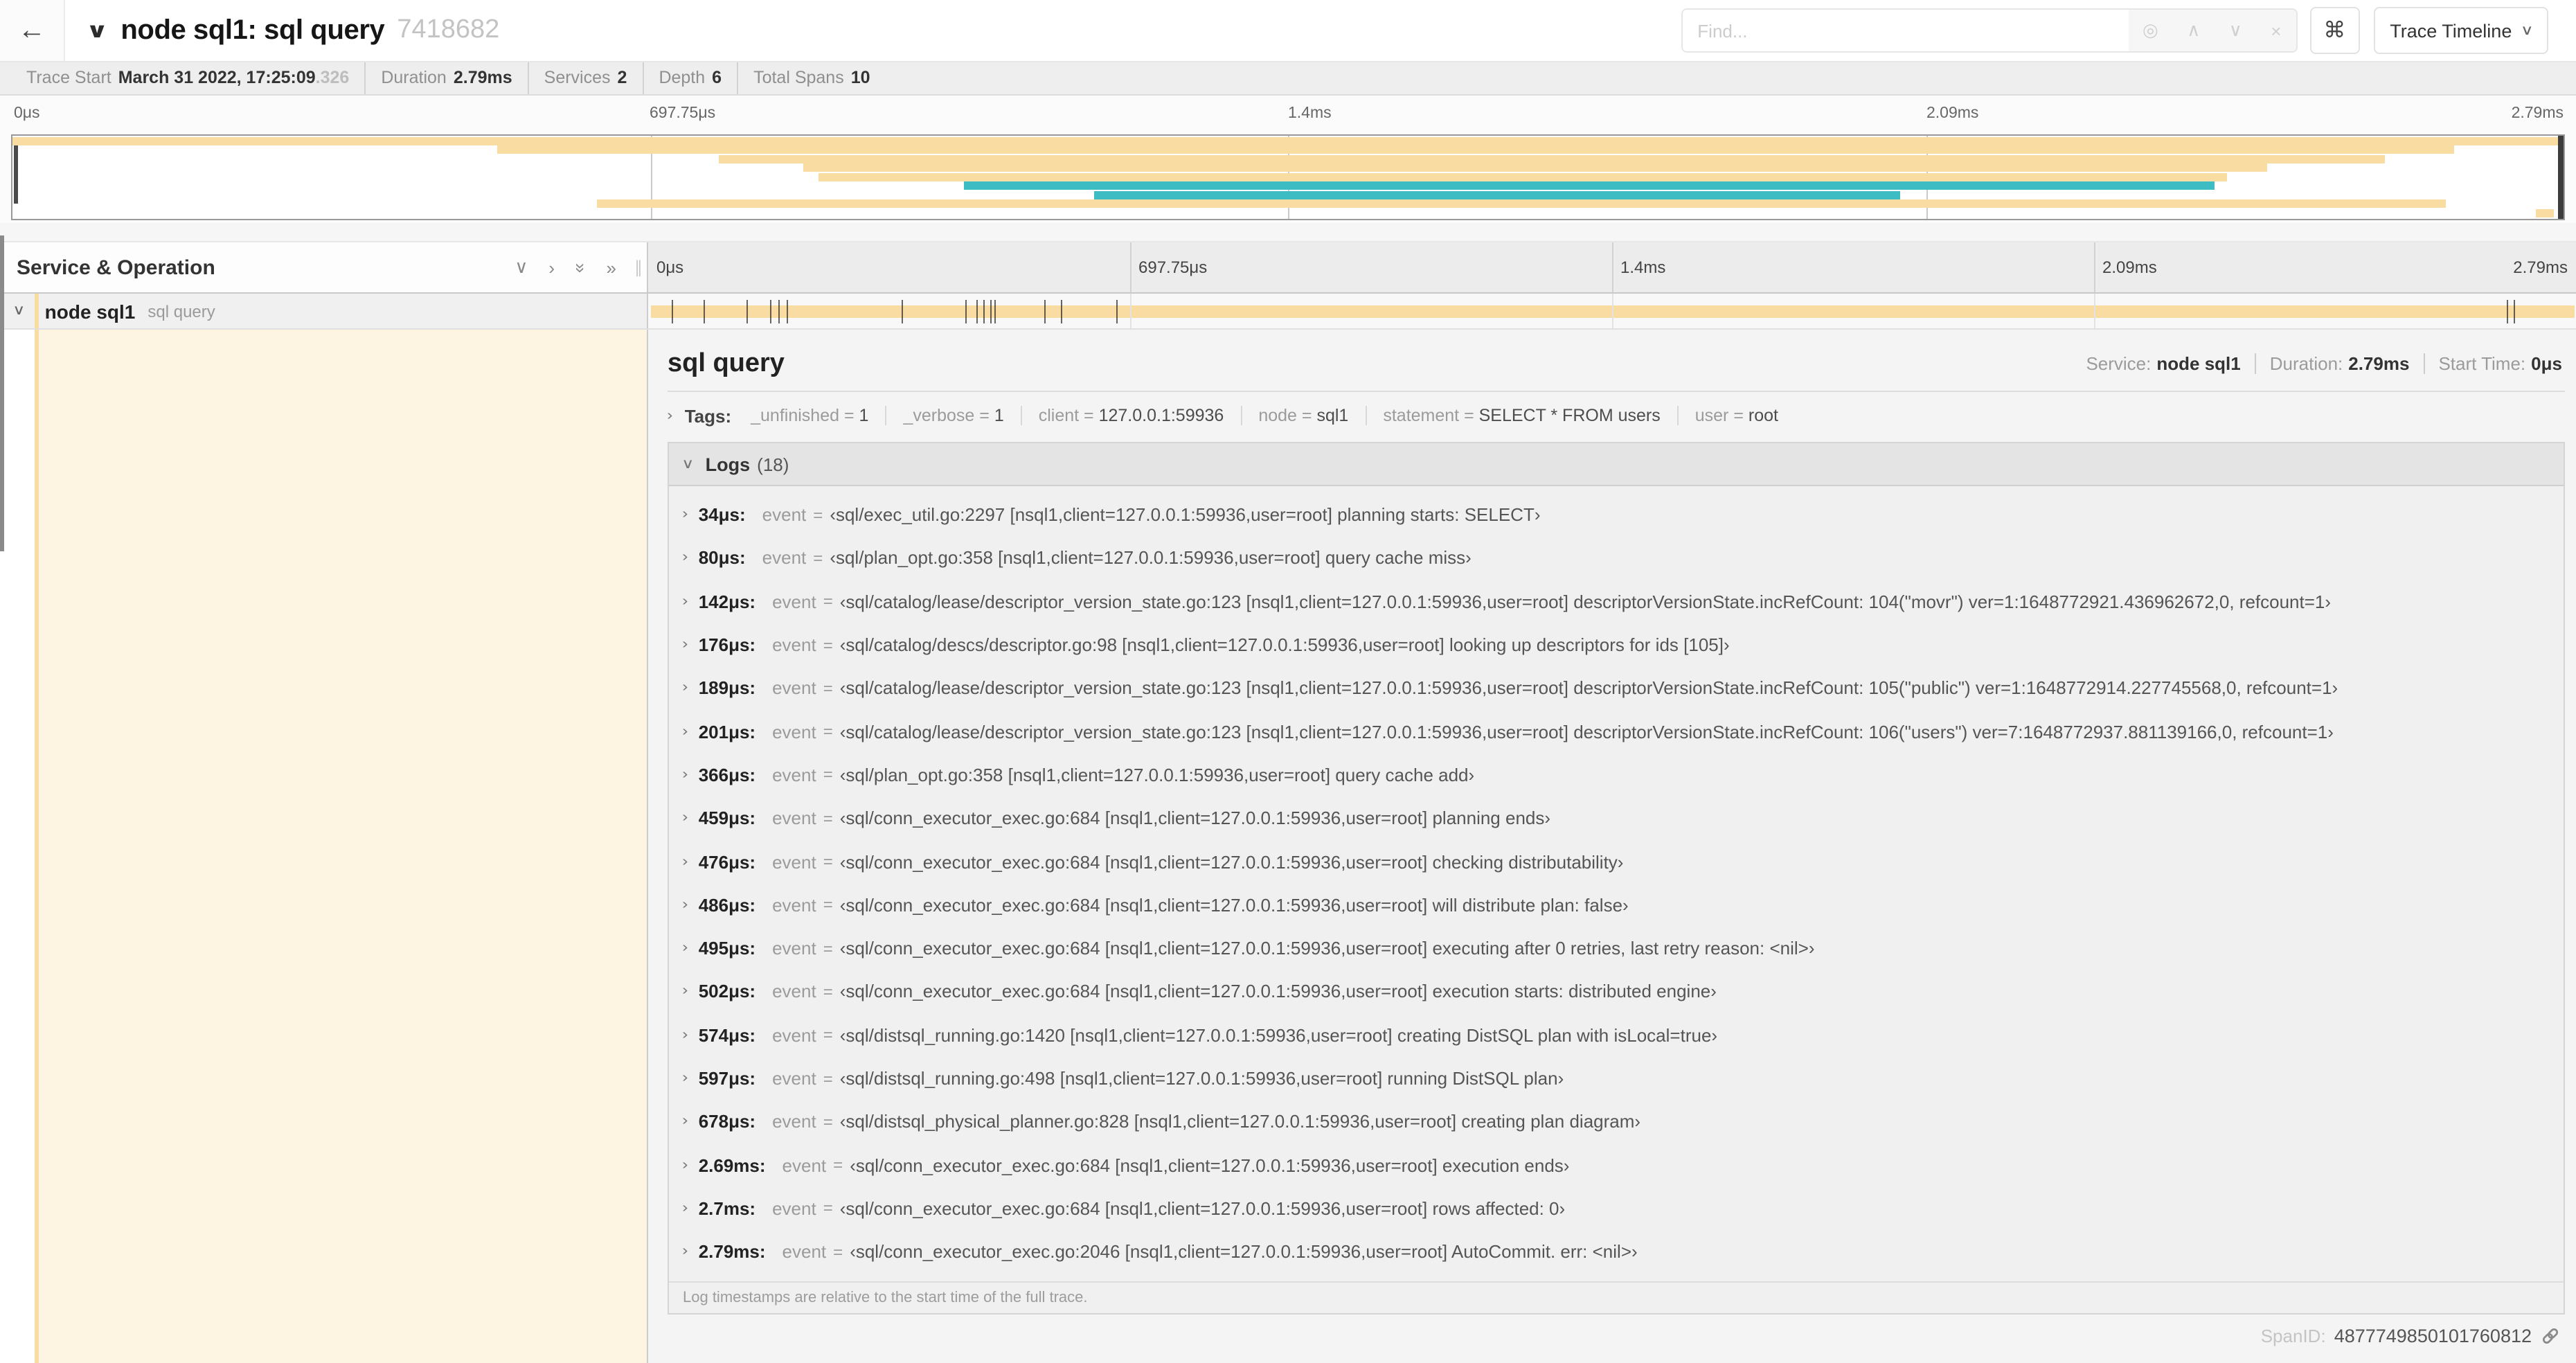 Image resolution: width=2576 pixels, height=1363 pixels. Describe the element at coordinates (580, 267) in the screenshot. I see `collapse-all-icon: »` at that location.